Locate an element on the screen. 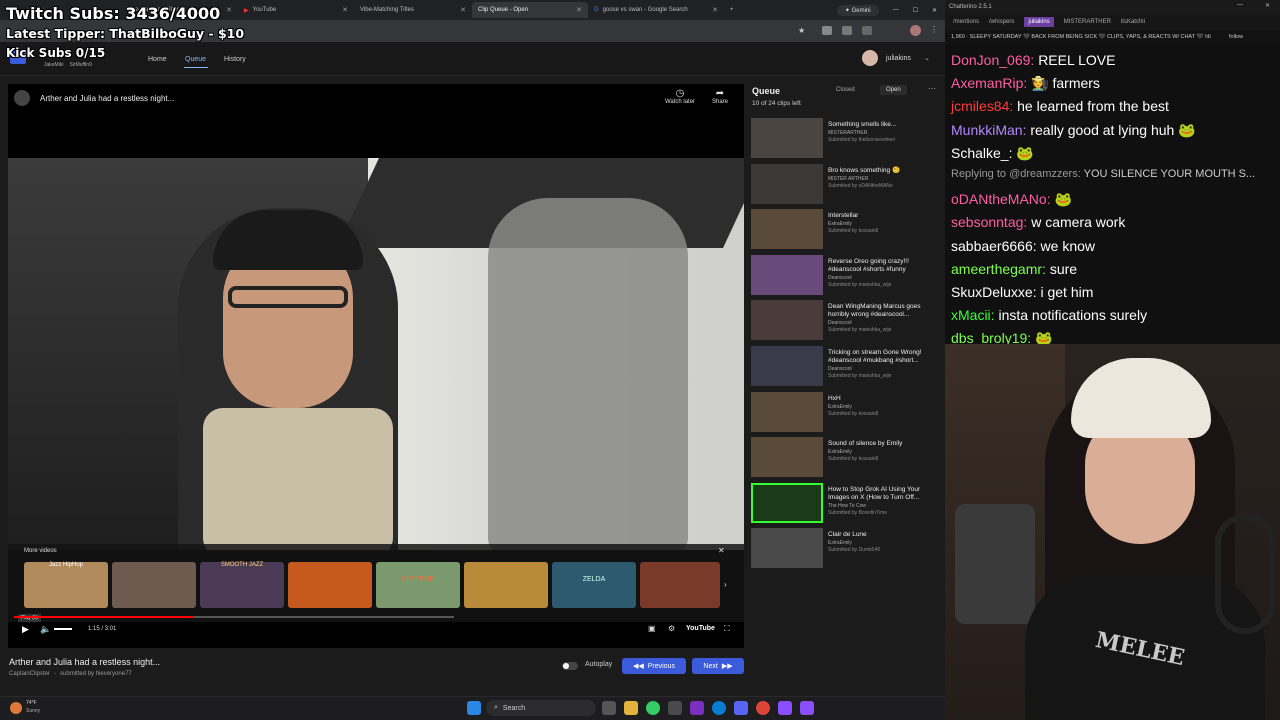  star-icon: ★ is located at coordinates (801, 30).